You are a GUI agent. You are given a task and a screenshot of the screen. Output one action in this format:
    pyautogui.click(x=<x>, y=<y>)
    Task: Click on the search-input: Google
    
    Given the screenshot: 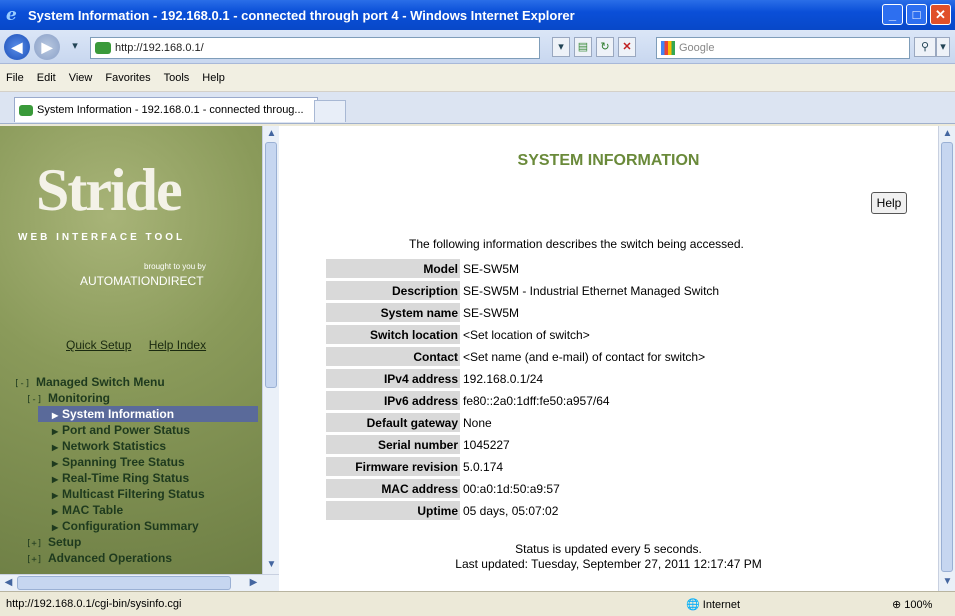 What is the action you would take?
    pyautogui.click(x=783, y=48)
    